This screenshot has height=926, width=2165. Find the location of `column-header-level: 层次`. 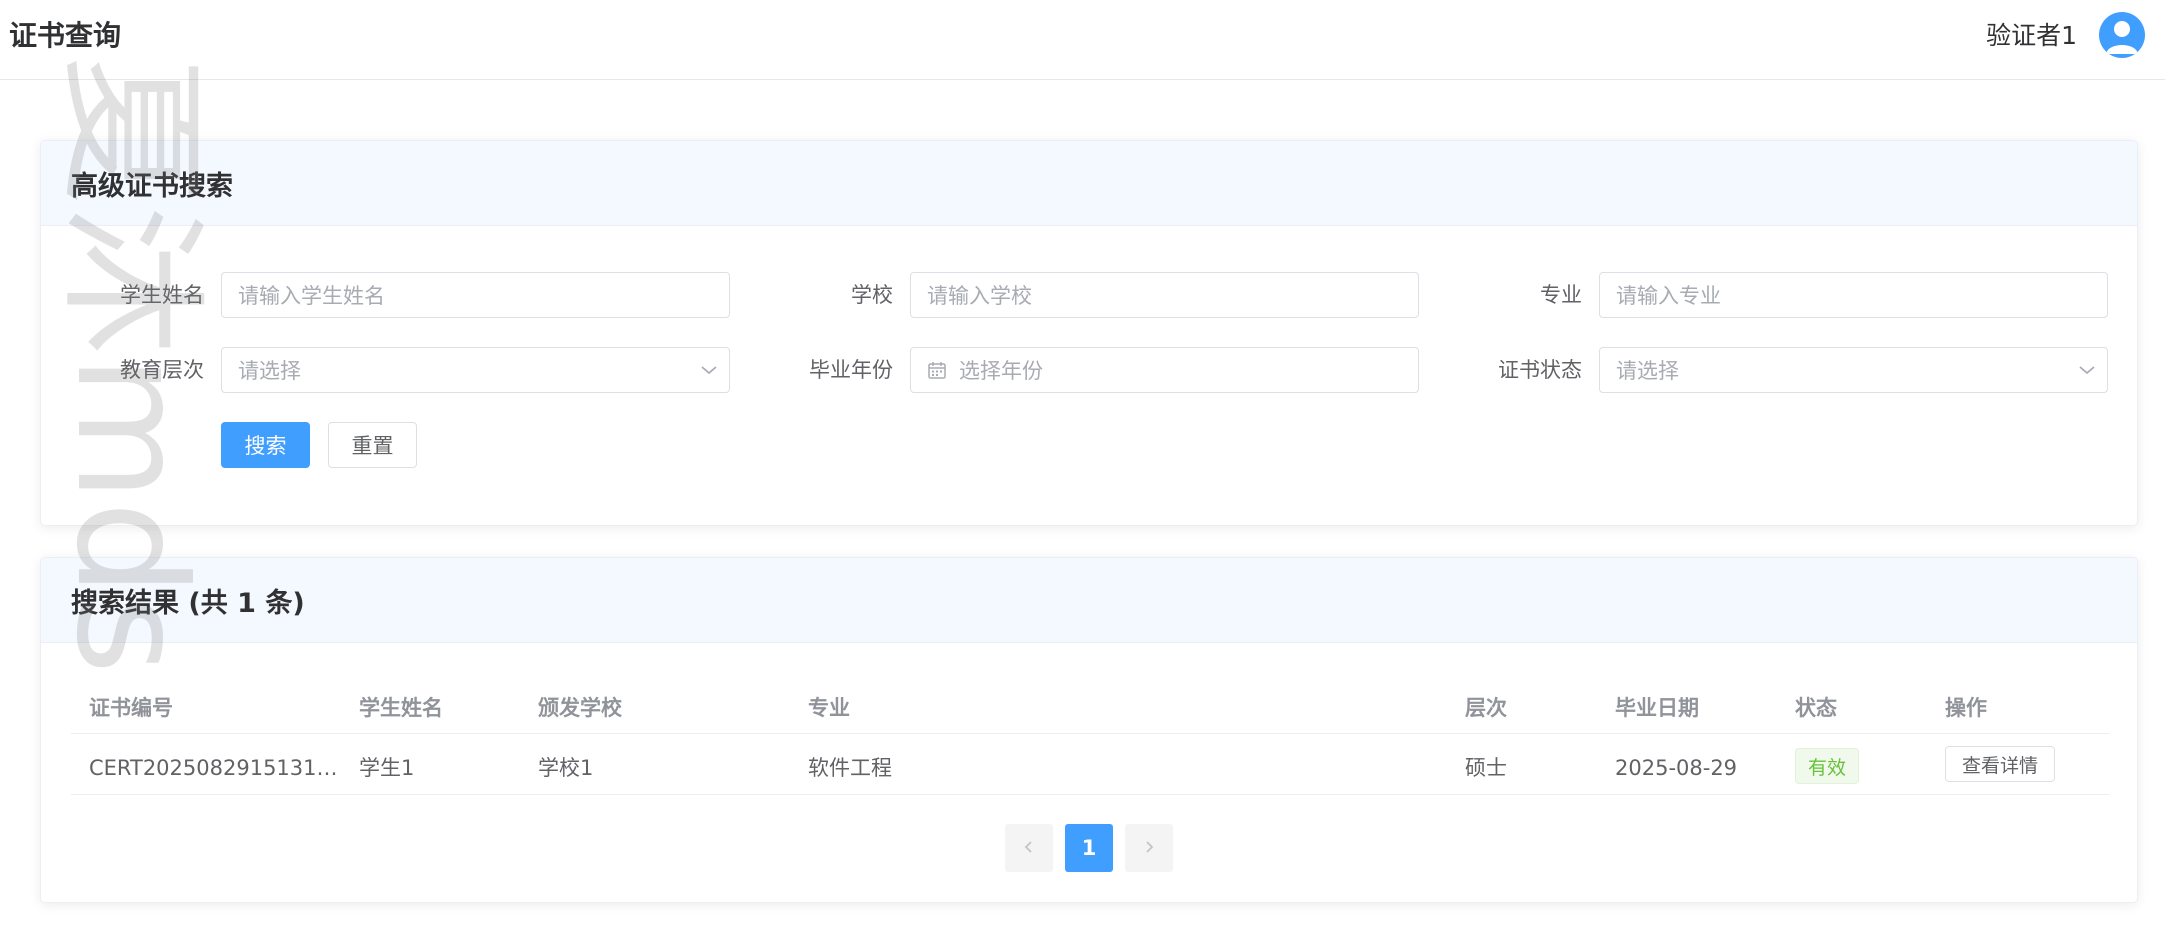

column-header-level: 层次 is located at coordinates (1486, 708).